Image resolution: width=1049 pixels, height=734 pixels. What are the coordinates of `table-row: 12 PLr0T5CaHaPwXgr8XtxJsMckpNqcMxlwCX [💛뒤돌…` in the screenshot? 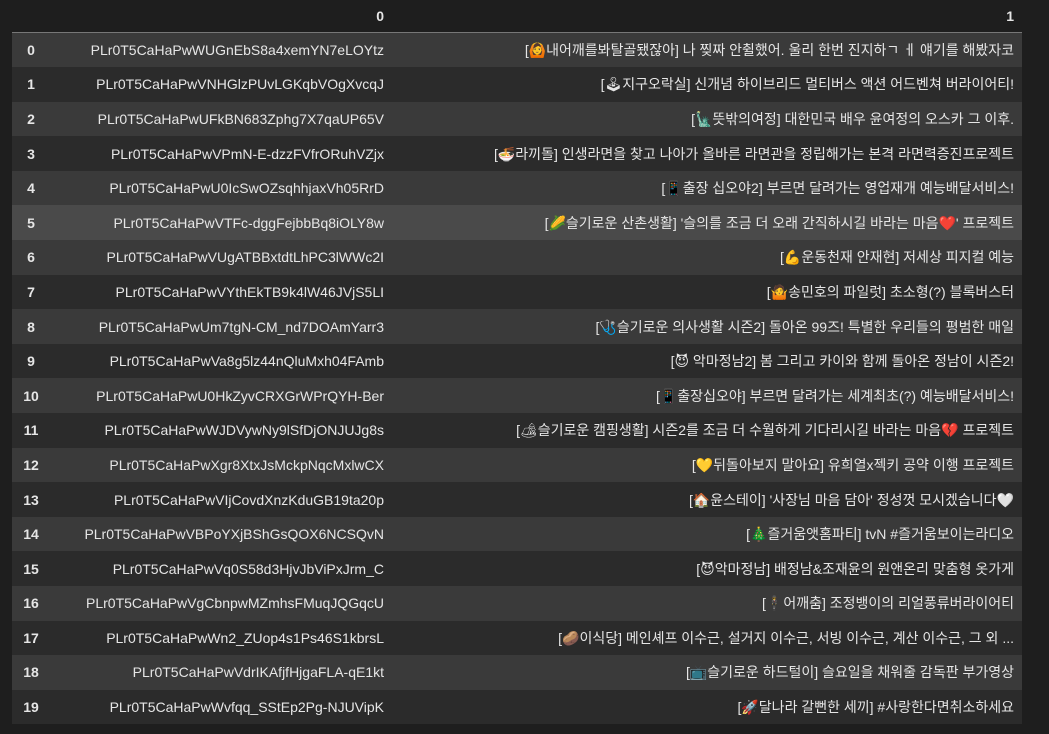 It's located at (517, 465).